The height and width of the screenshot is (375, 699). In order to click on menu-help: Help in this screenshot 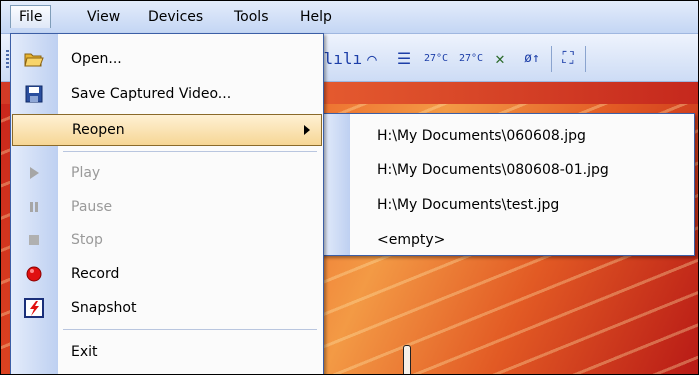, I will do `click(316, 17)`.